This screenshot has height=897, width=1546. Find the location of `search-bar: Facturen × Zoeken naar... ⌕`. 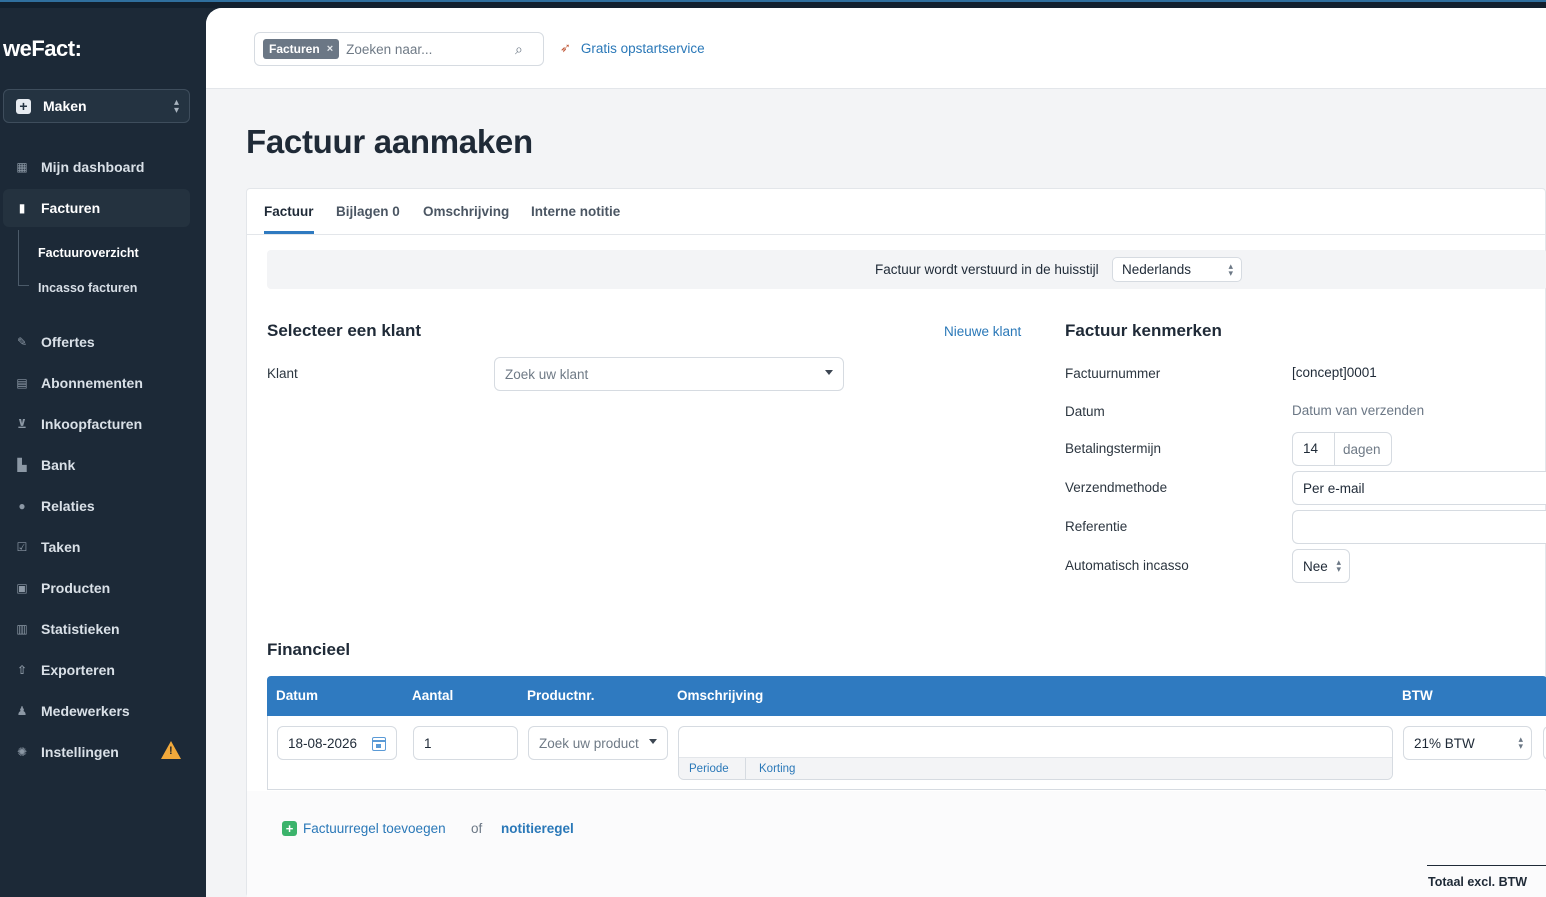

search-bar: Facturen × Zoeken naar... ⌕ is located at coordinates (399, 49).